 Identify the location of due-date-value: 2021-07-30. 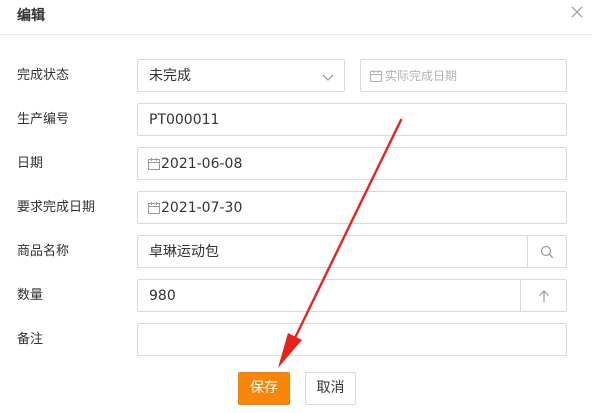
(202, 208).